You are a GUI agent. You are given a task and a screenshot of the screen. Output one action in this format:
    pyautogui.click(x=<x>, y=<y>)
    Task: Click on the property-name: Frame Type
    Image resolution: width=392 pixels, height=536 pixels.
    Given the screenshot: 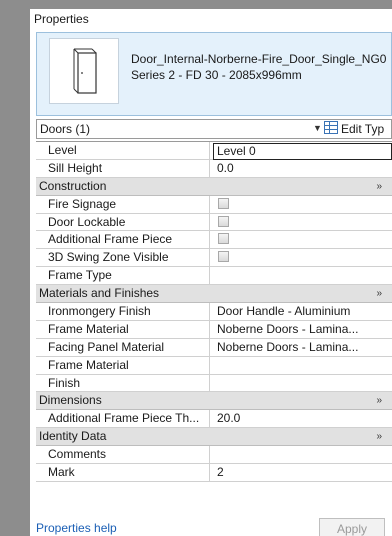 What is the action you would take?
    pyautogui.click(x=123, y=276)
    